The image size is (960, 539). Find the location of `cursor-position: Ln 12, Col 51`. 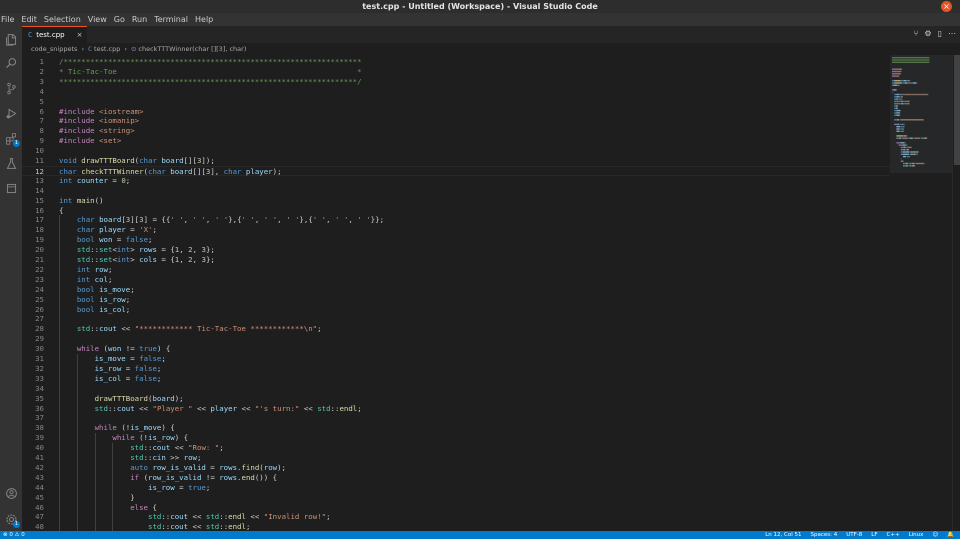

cursor-position: Ln 12, Col 51 is located at coordinates (783, 535).